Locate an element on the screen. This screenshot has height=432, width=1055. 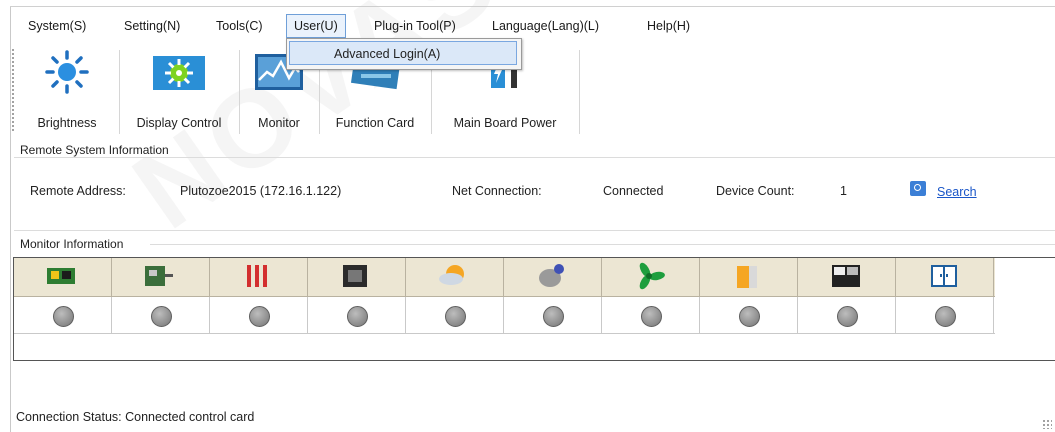
receiving-card-column is located at coordinates (63, 277).